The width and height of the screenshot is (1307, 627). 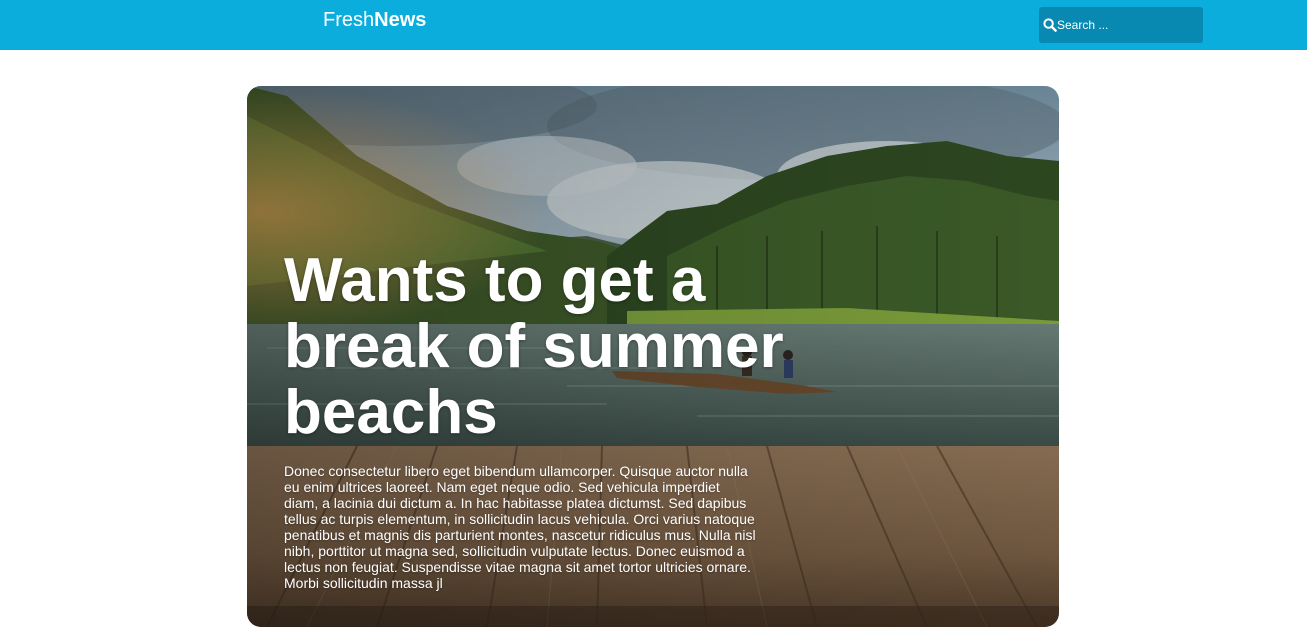 What do you see at coordinates (653, 25) in the screenshot?
I see `top-navigation-bar: FreshNews` at bounding box center [653, 25].